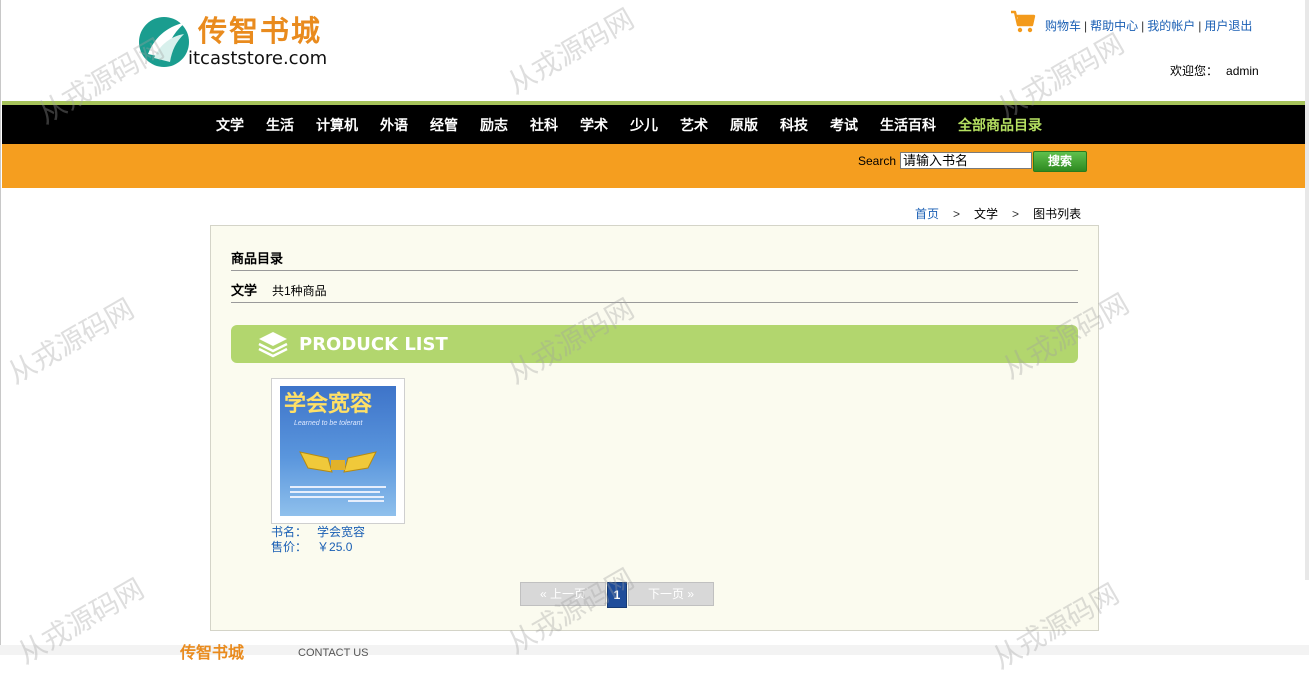 Image resolution: width=1309 pixels, height=677 pixels. Describe the element at coordinates (0, 327) in the screenshot. I see `window-left-border` at that location.